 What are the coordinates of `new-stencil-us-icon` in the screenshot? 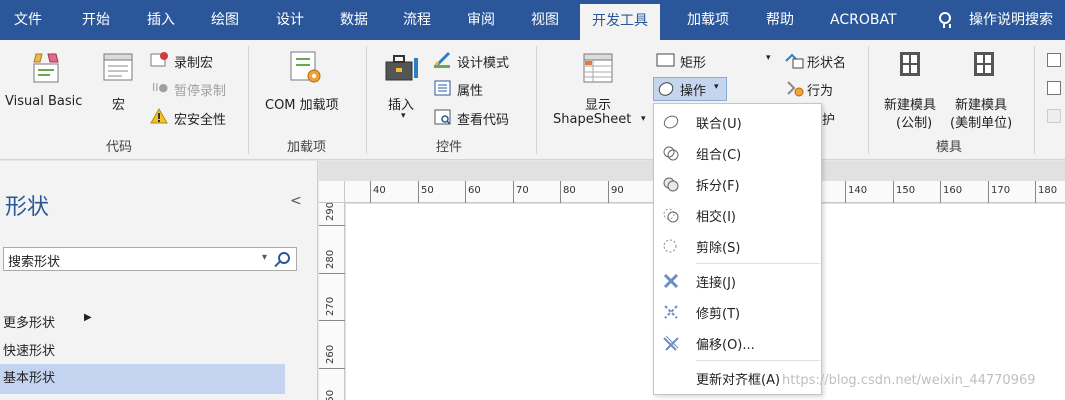 It's located at (984, 64).